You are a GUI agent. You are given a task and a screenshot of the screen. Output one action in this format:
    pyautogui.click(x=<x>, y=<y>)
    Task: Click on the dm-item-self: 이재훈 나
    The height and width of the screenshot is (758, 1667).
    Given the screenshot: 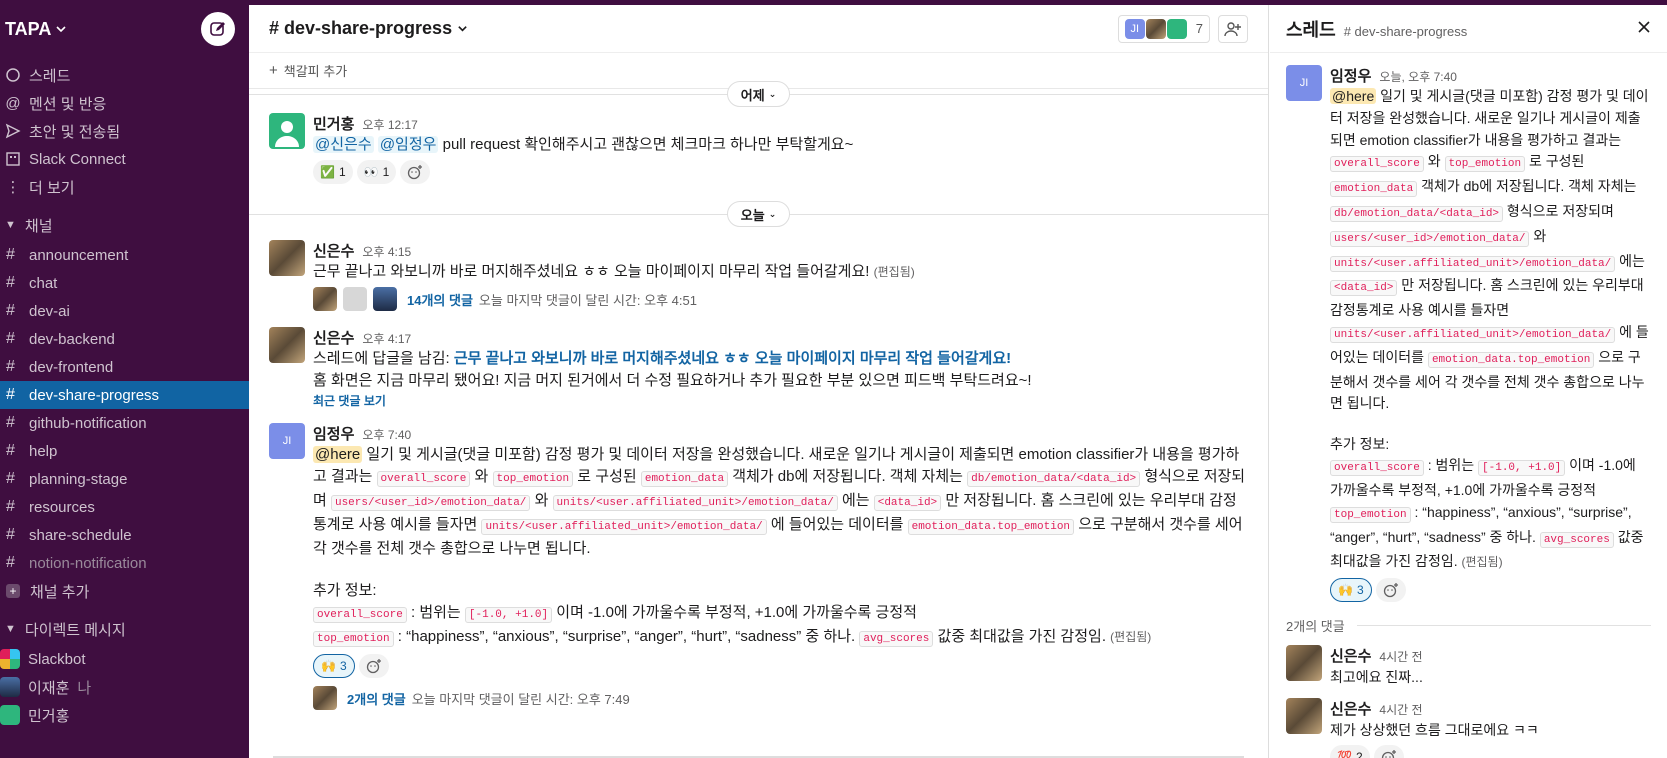 What is the action you would take?
    pyautogui.click(x=124, y=687)
    